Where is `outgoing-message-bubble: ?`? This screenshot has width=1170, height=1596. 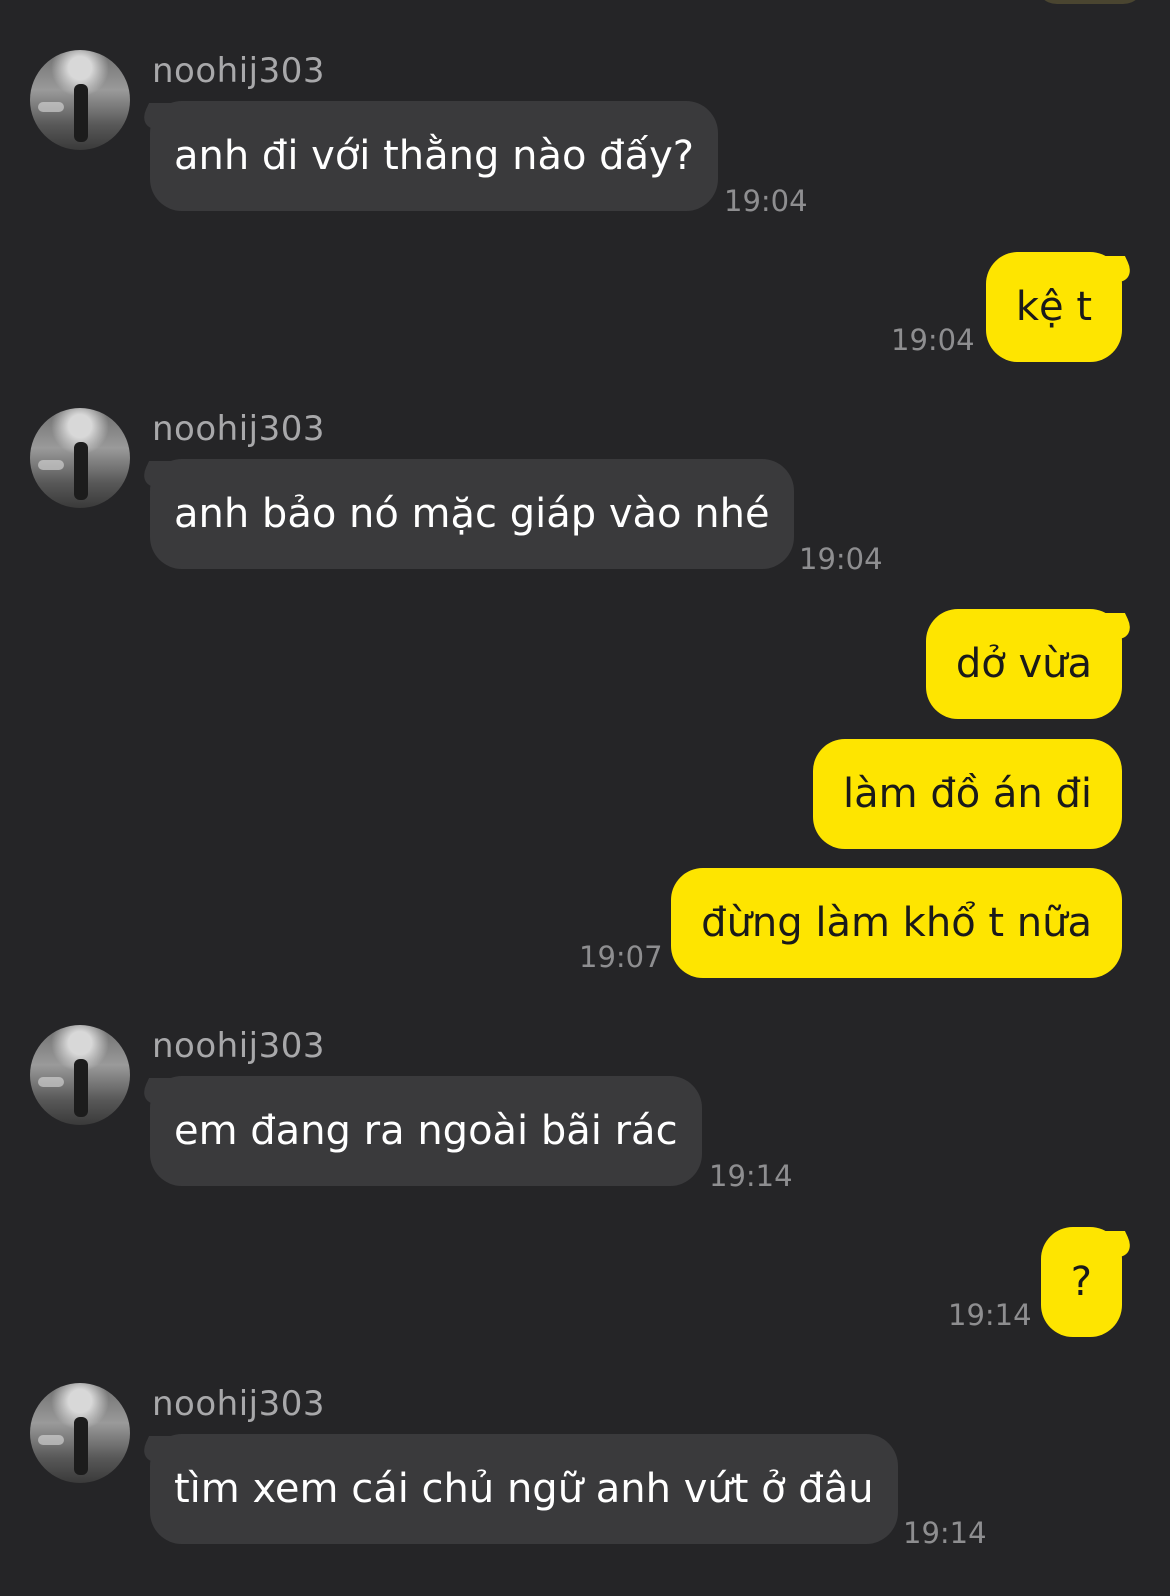
outgoing-message-bubble: ? is located at coordinates (1081, 1282).